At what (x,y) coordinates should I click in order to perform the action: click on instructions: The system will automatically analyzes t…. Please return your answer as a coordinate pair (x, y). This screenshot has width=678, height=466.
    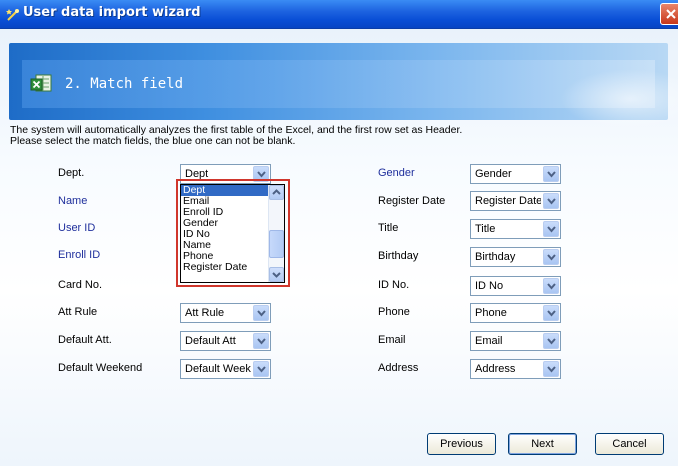
    Looking at the image, I should click on (330, 136).